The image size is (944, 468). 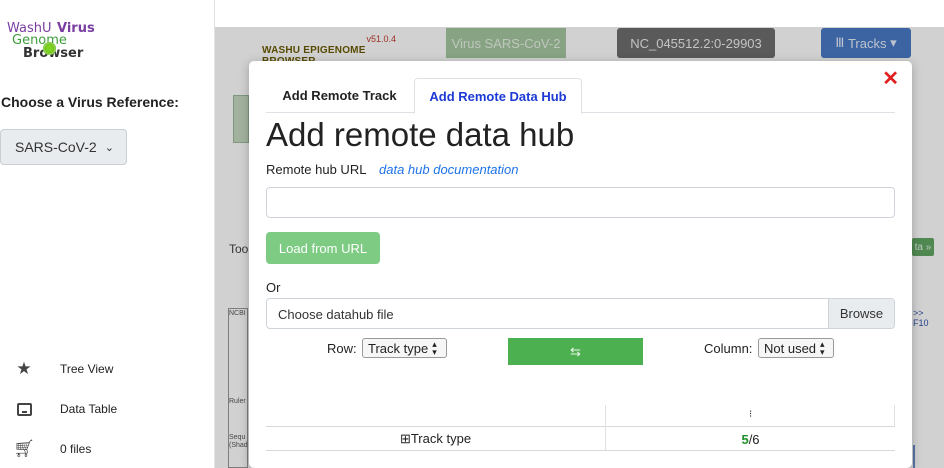 What do you see at coordinates (580, 450) in the screenshot?
I see `table-bottom-border` at bounding box center [580, 450].